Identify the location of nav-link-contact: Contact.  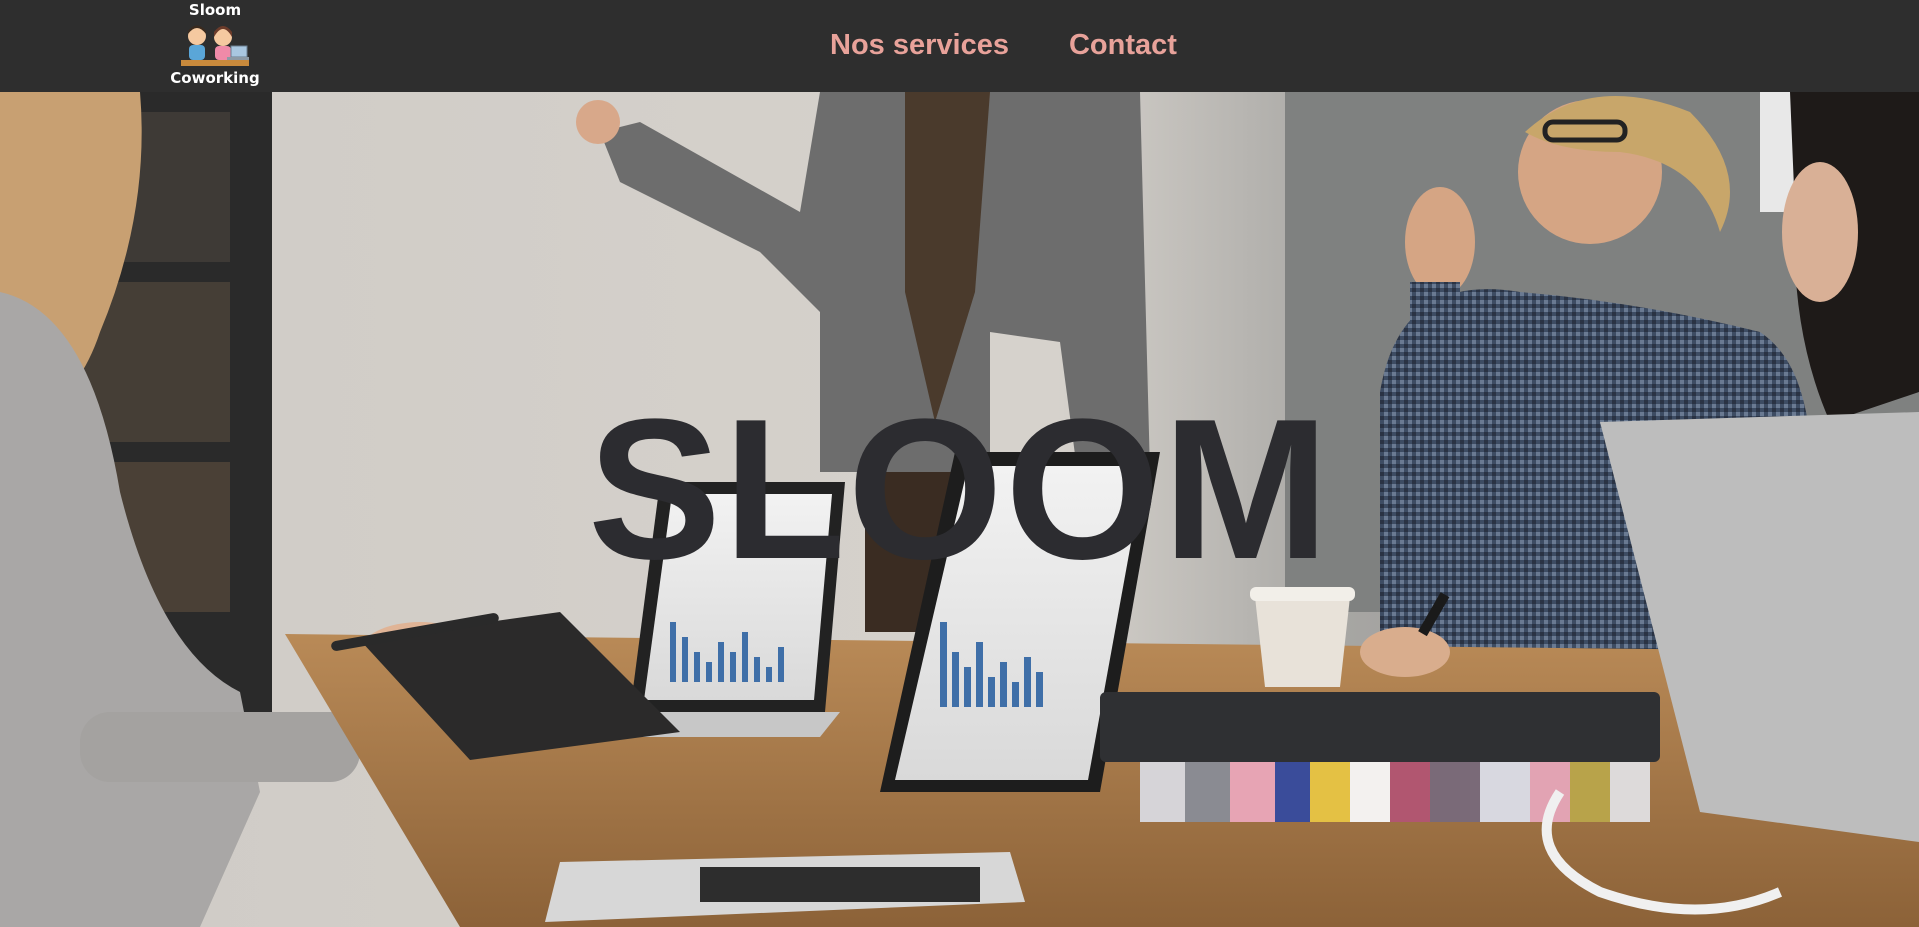
(1123, 45).